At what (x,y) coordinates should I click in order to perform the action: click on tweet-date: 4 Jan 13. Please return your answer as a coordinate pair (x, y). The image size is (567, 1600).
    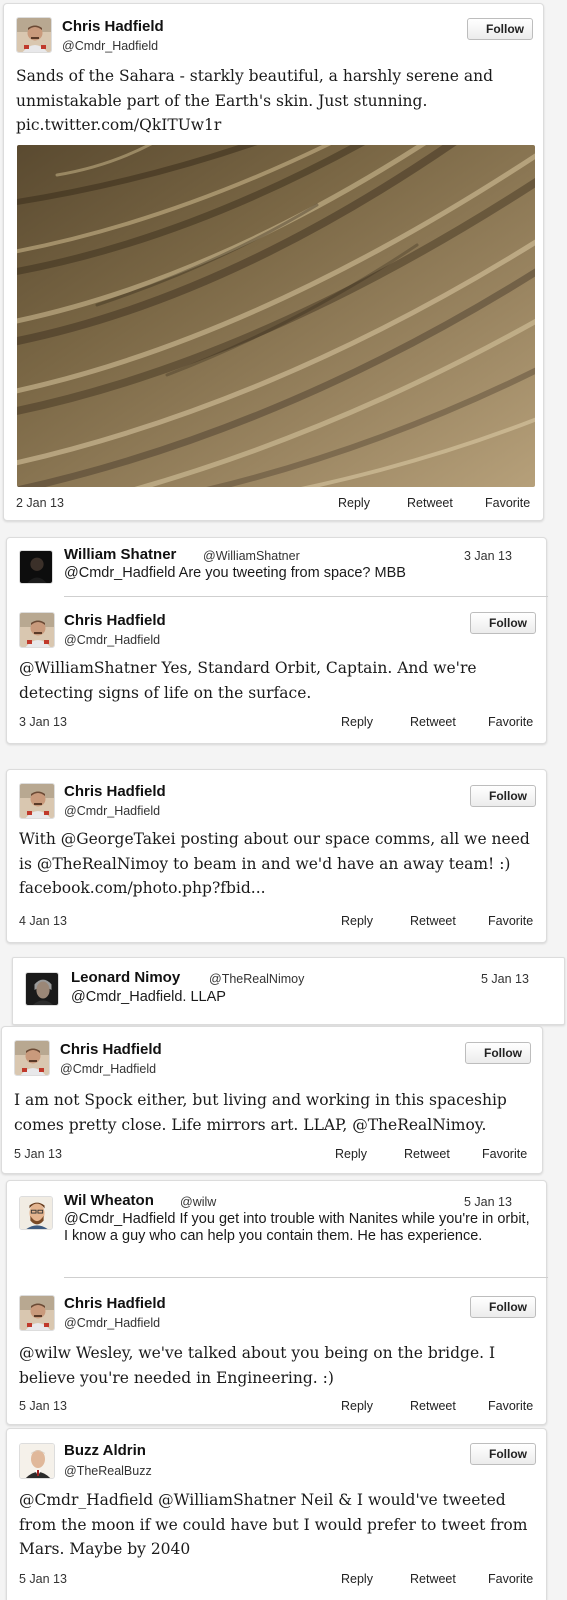
    Looking at the image, I should click on (43, 921).